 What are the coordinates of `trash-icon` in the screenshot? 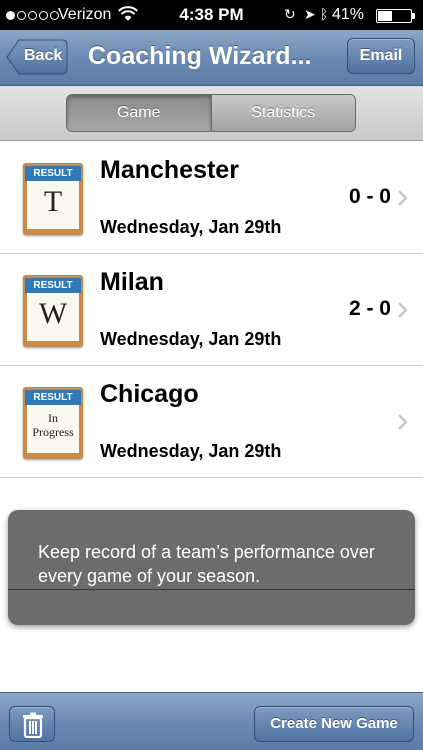 It's located at (33, 725).